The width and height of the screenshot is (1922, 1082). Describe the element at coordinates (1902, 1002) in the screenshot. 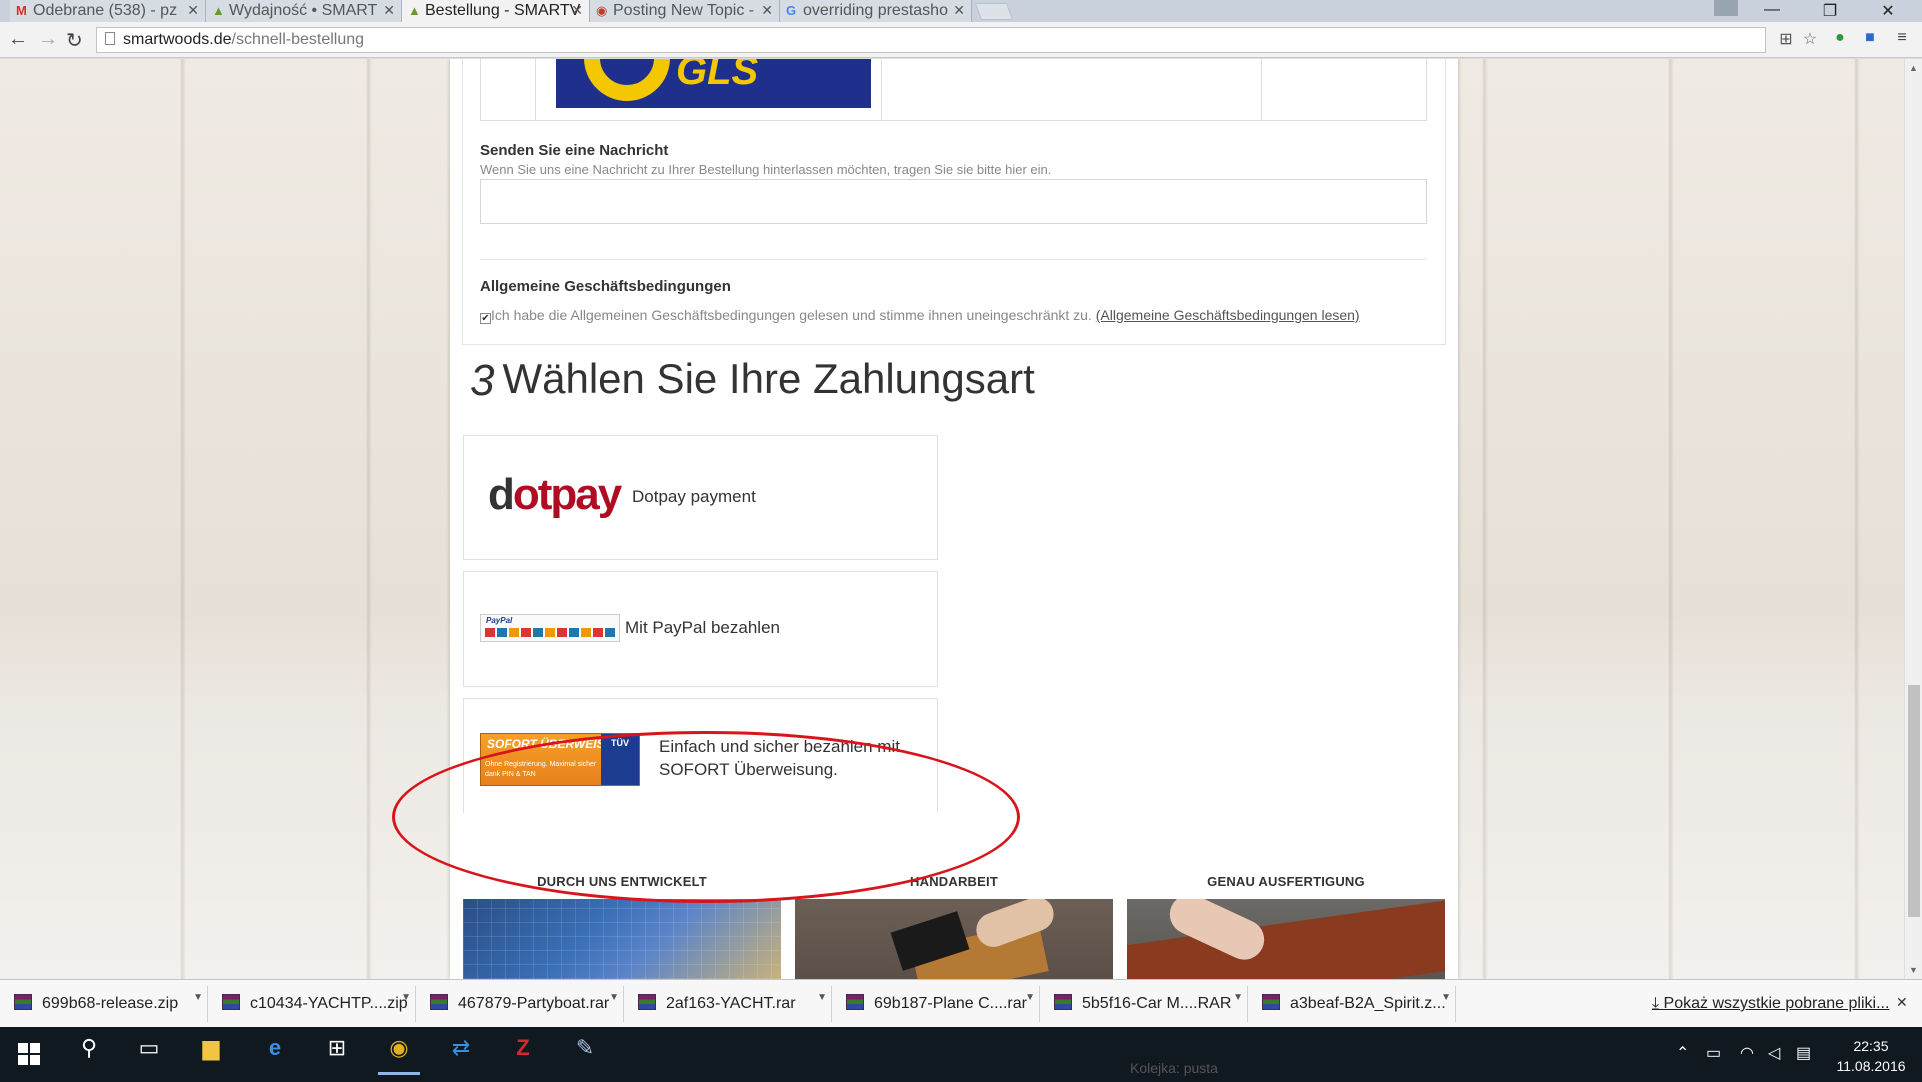

I see `downloads-close-icon: ✕` at that location.